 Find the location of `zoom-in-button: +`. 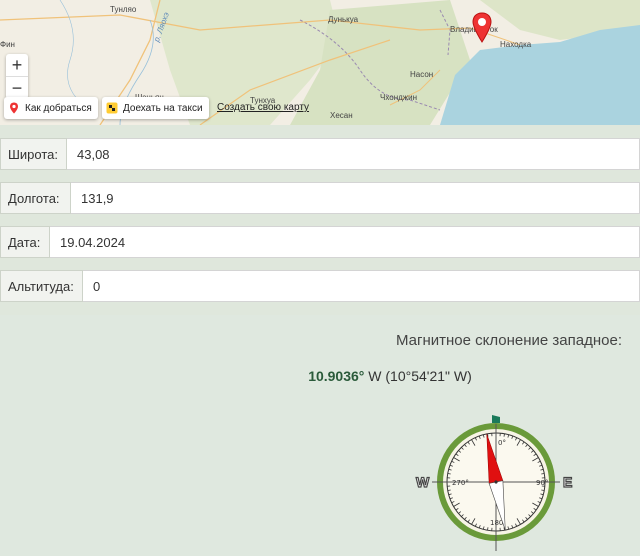

zoom-in-button: + is located at coordinates (17, 65).